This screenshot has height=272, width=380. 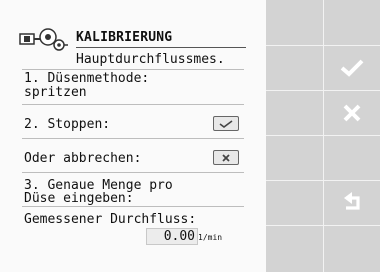 I want to click on check-icon, so click(x=226, y=123).